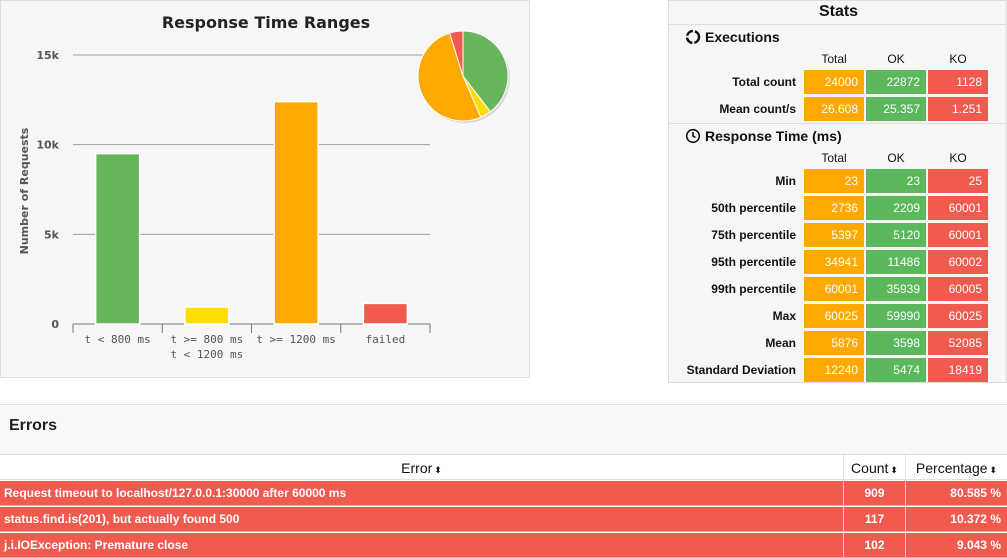 Image resolution: width=1007 pixels, height=558 pixels. Describe the element at coordinates (958, 289) in the screenshot. I see `rt-ko-cell: 60005` at that location.